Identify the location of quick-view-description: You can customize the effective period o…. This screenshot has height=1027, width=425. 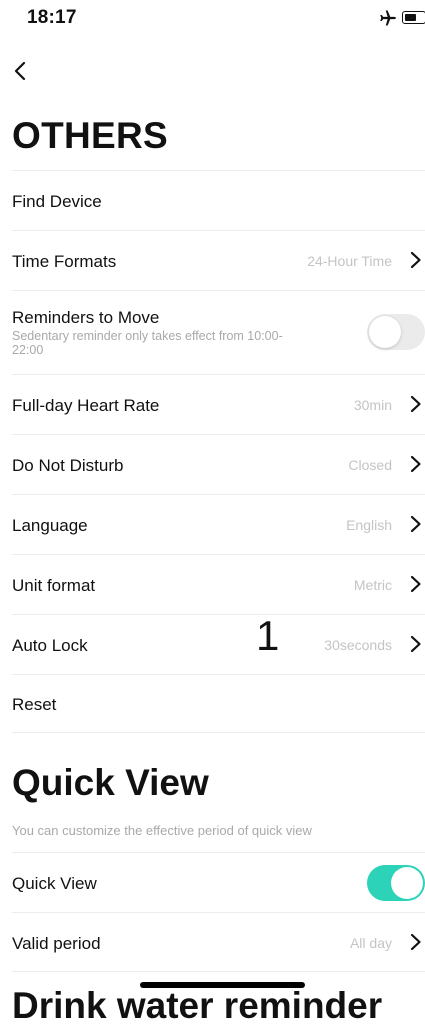
(162, 830).